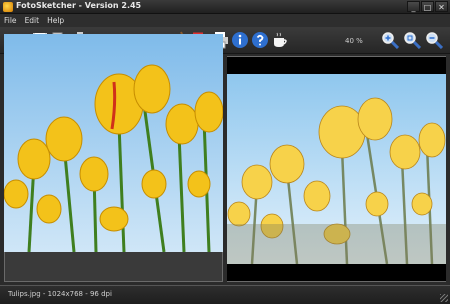 This screenshot has height=304, width=450. Describe the element at coordinates (354, 41) in the screenshot. I see `zoom-level: 40 %` at that location.